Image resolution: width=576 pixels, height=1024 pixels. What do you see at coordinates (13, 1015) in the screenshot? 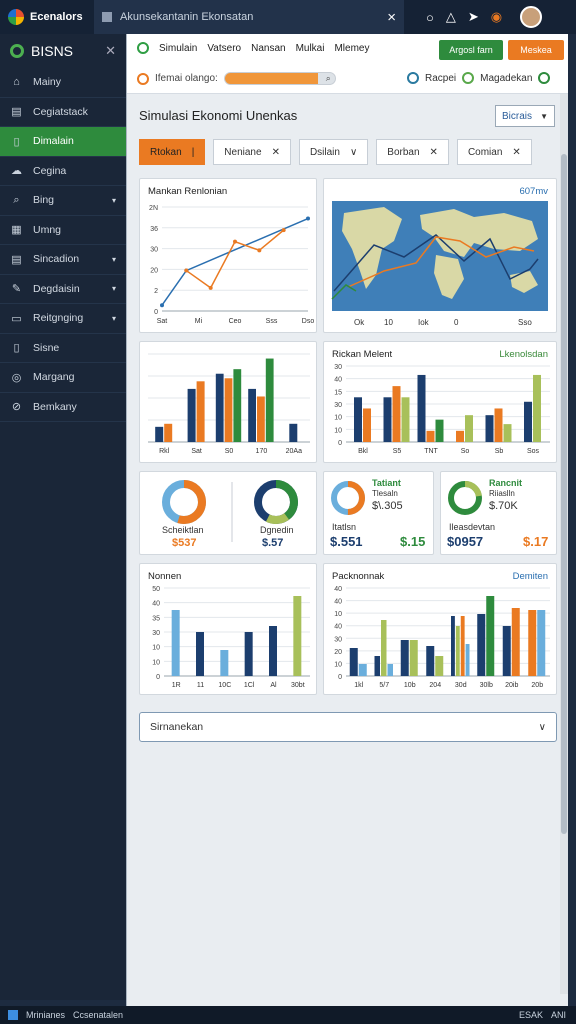
I see `start-icon` at bounding box center [13, 1015].